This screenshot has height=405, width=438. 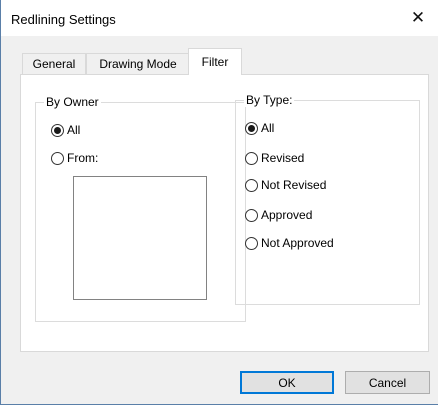 I want to click on tab-drawing-mode-label: Drawing Mode, so click(x=138, y=64).